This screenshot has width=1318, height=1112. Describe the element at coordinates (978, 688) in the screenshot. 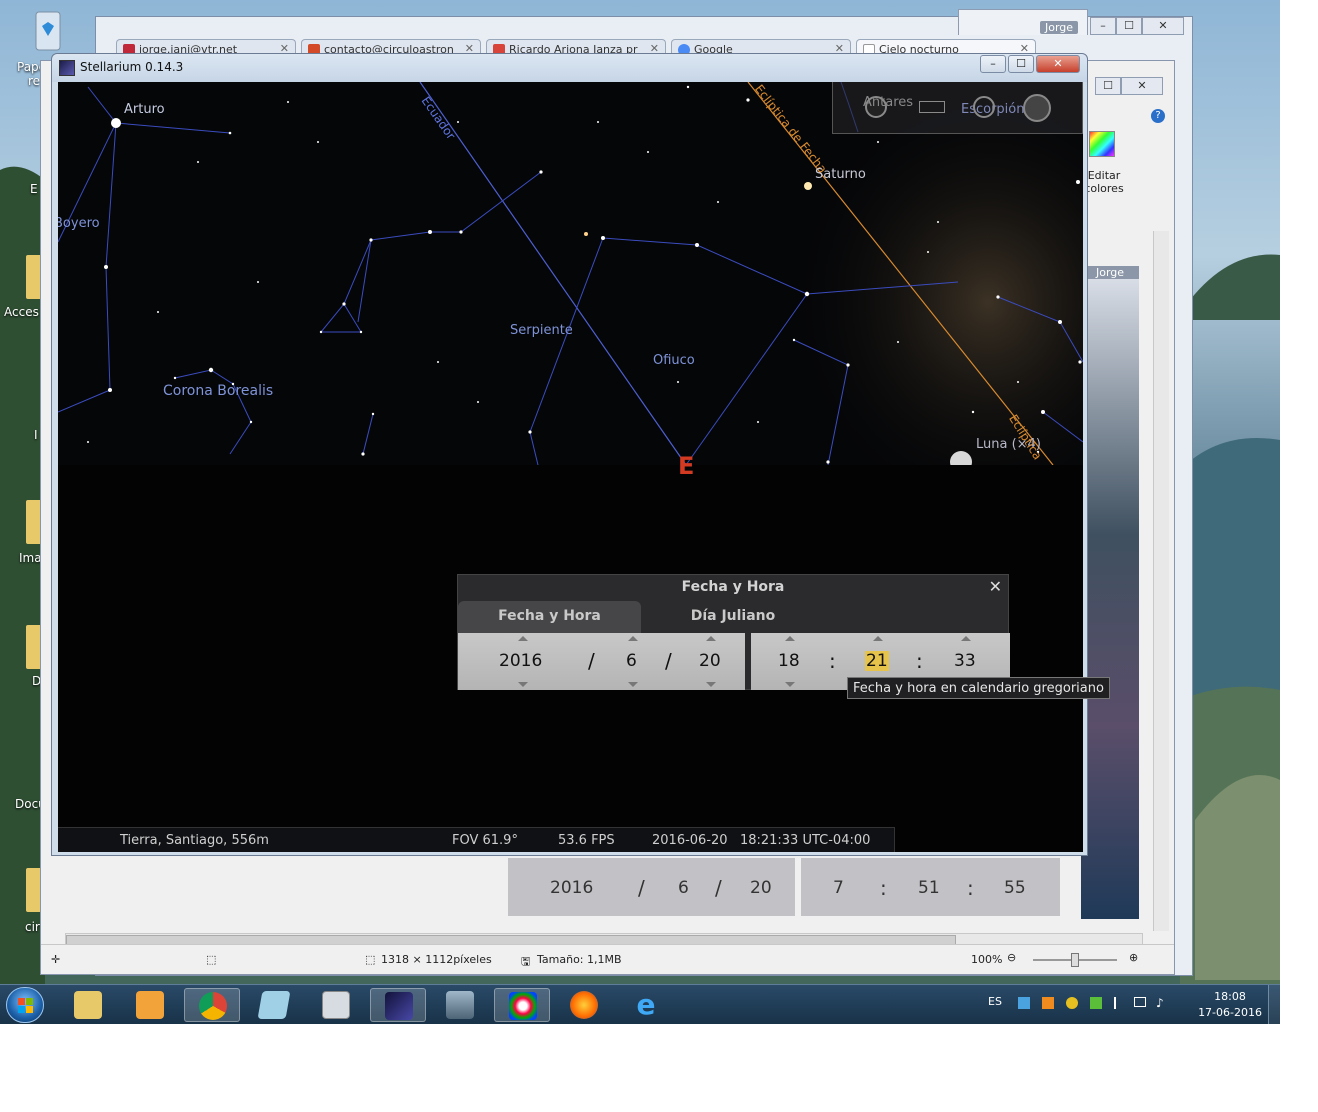

I see `tooltip: Fecha y hora en calendario gregoriano` at that location.